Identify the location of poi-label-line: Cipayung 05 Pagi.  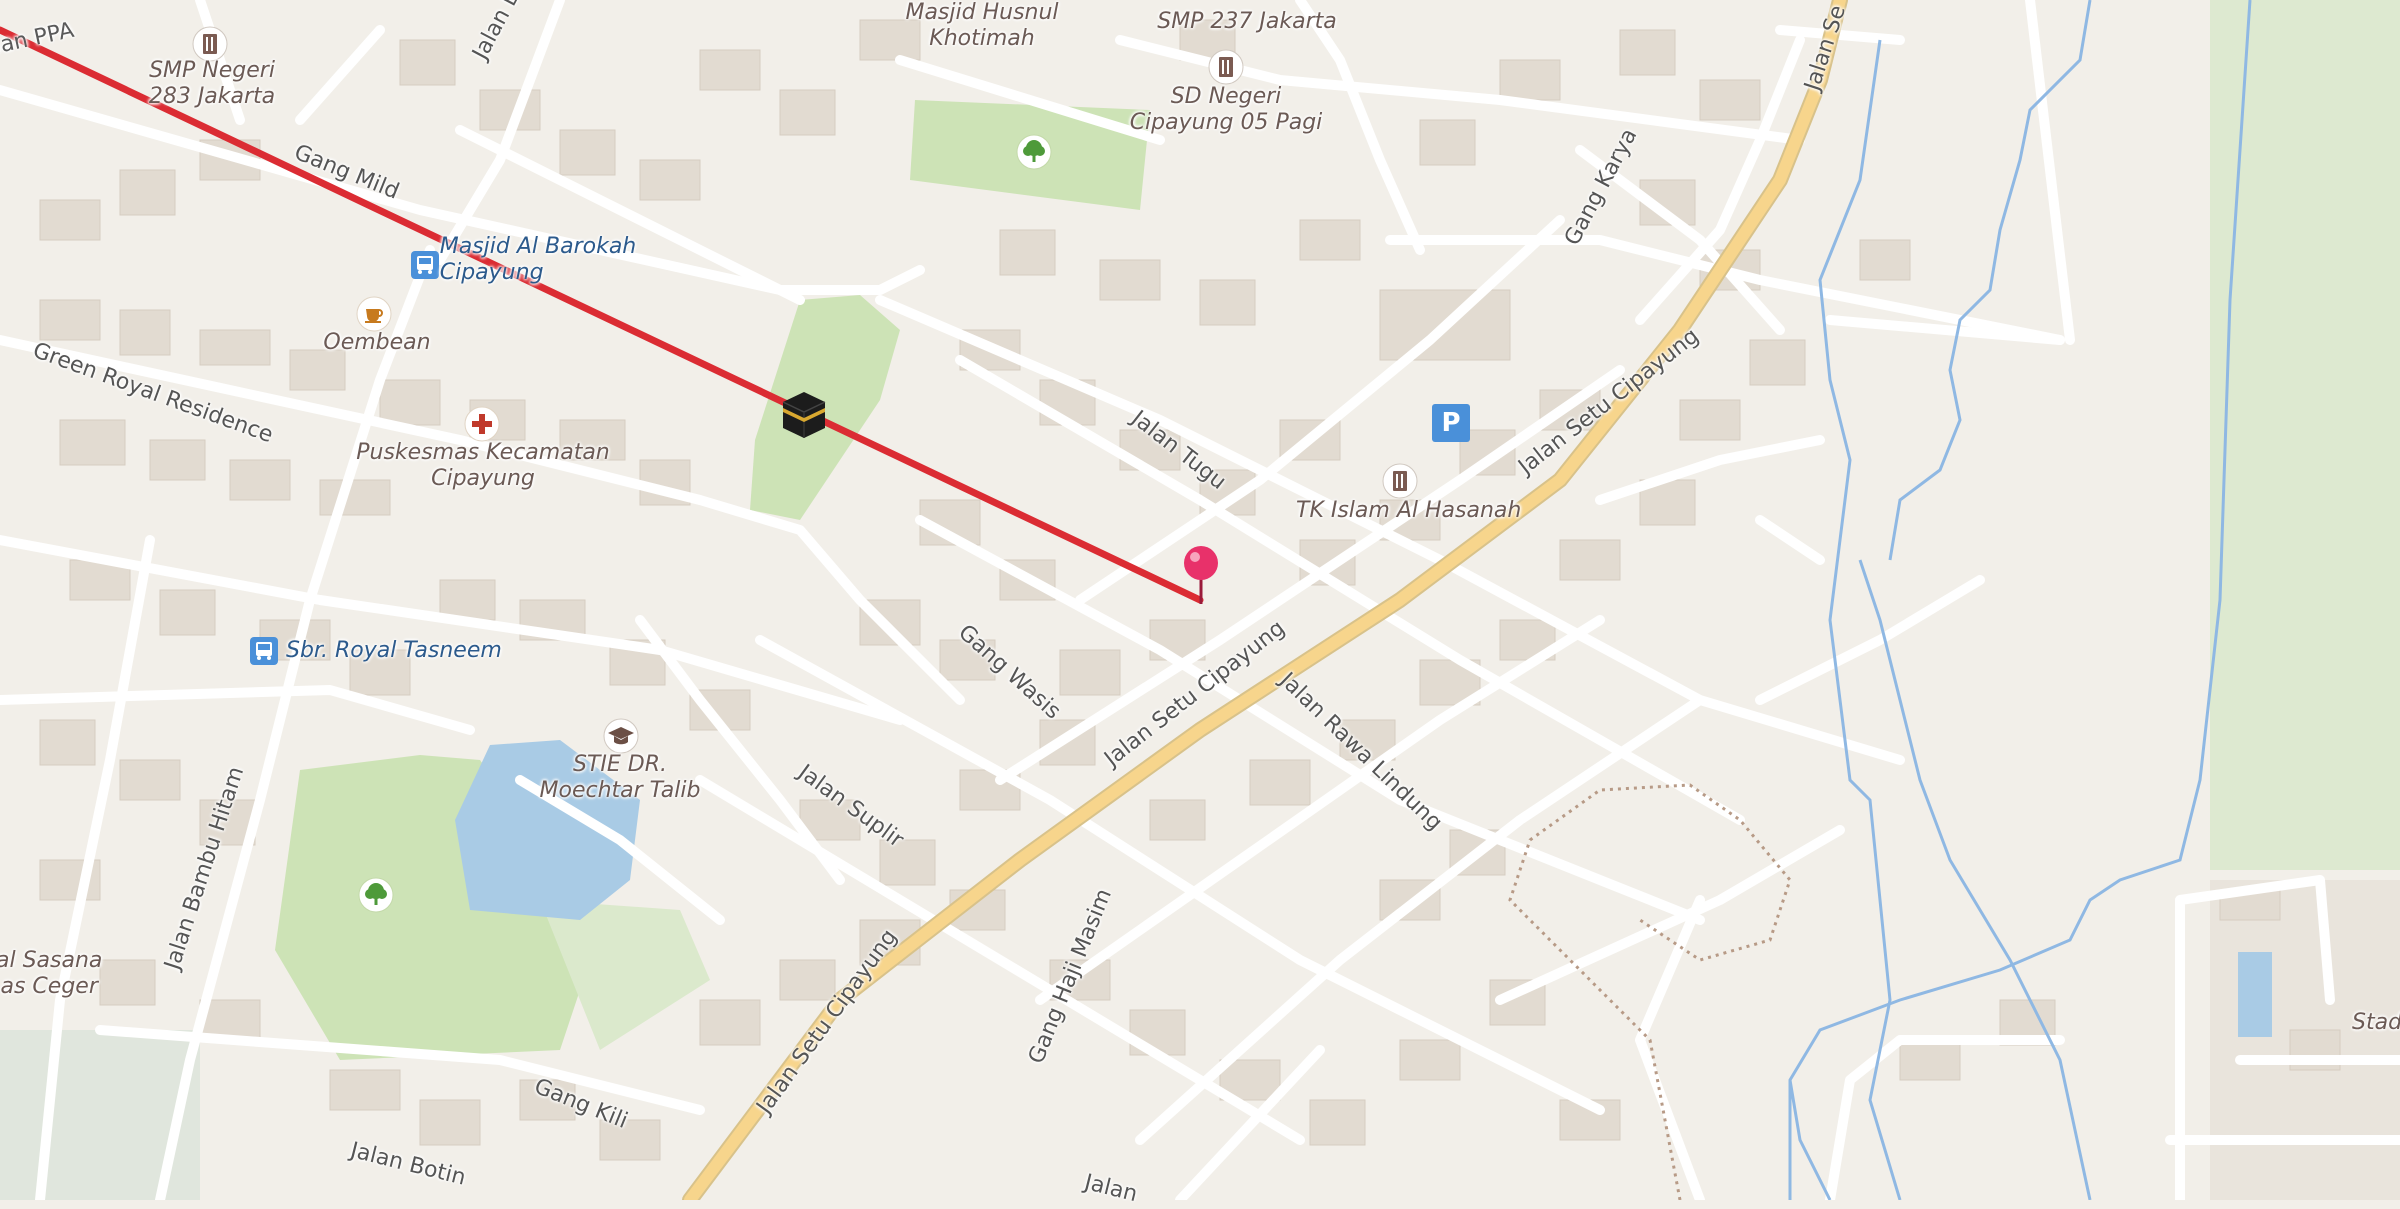
(1226, 123).